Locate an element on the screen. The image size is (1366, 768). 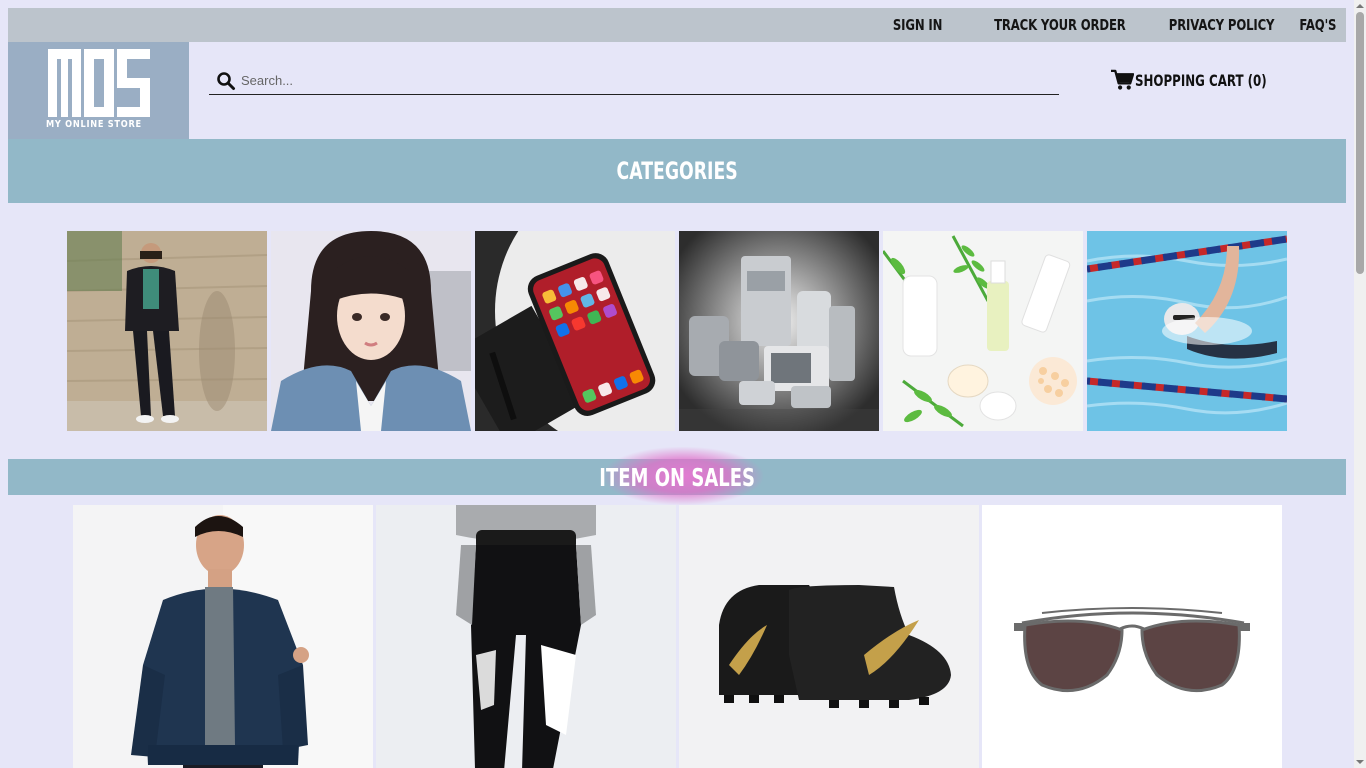
sales-title: ITEM ON SALES is located at coordinates (677, 477).